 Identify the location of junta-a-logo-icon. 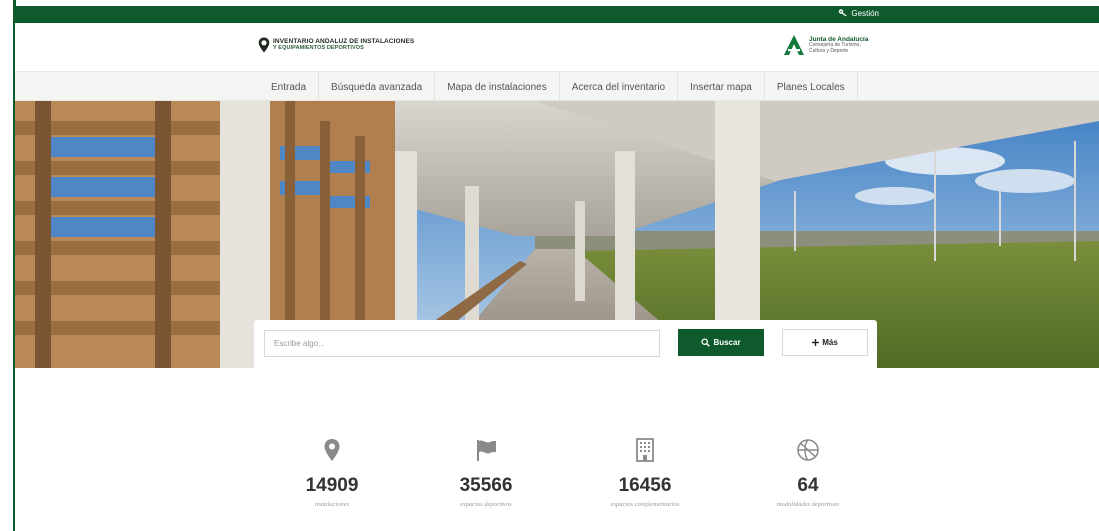
(794, 45).